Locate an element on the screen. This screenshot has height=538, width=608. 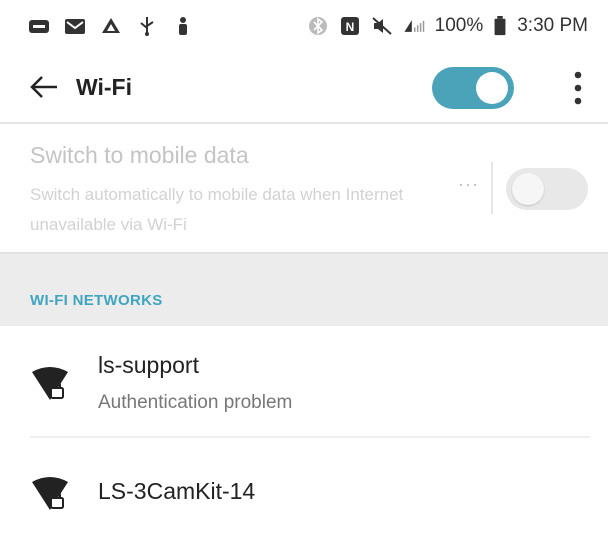
vertical-divider is located at coordinates (492, 188).